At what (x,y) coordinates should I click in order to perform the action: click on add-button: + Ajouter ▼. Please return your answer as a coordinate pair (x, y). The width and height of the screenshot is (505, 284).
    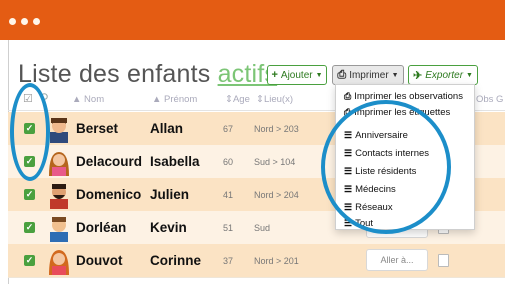
    Looking at the image, I should click on (297, 75).